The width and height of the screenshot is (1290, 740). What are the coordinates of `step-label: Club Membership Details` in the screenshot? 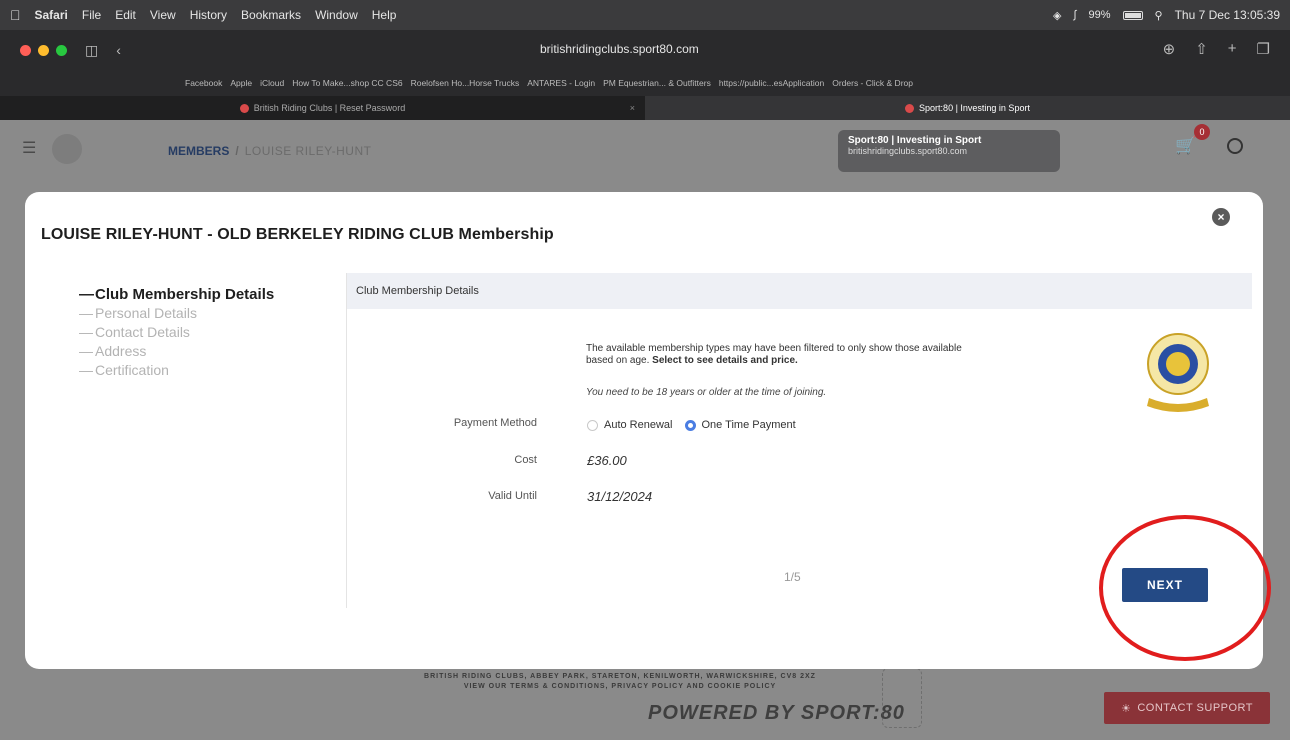 It's located at (185, 294).